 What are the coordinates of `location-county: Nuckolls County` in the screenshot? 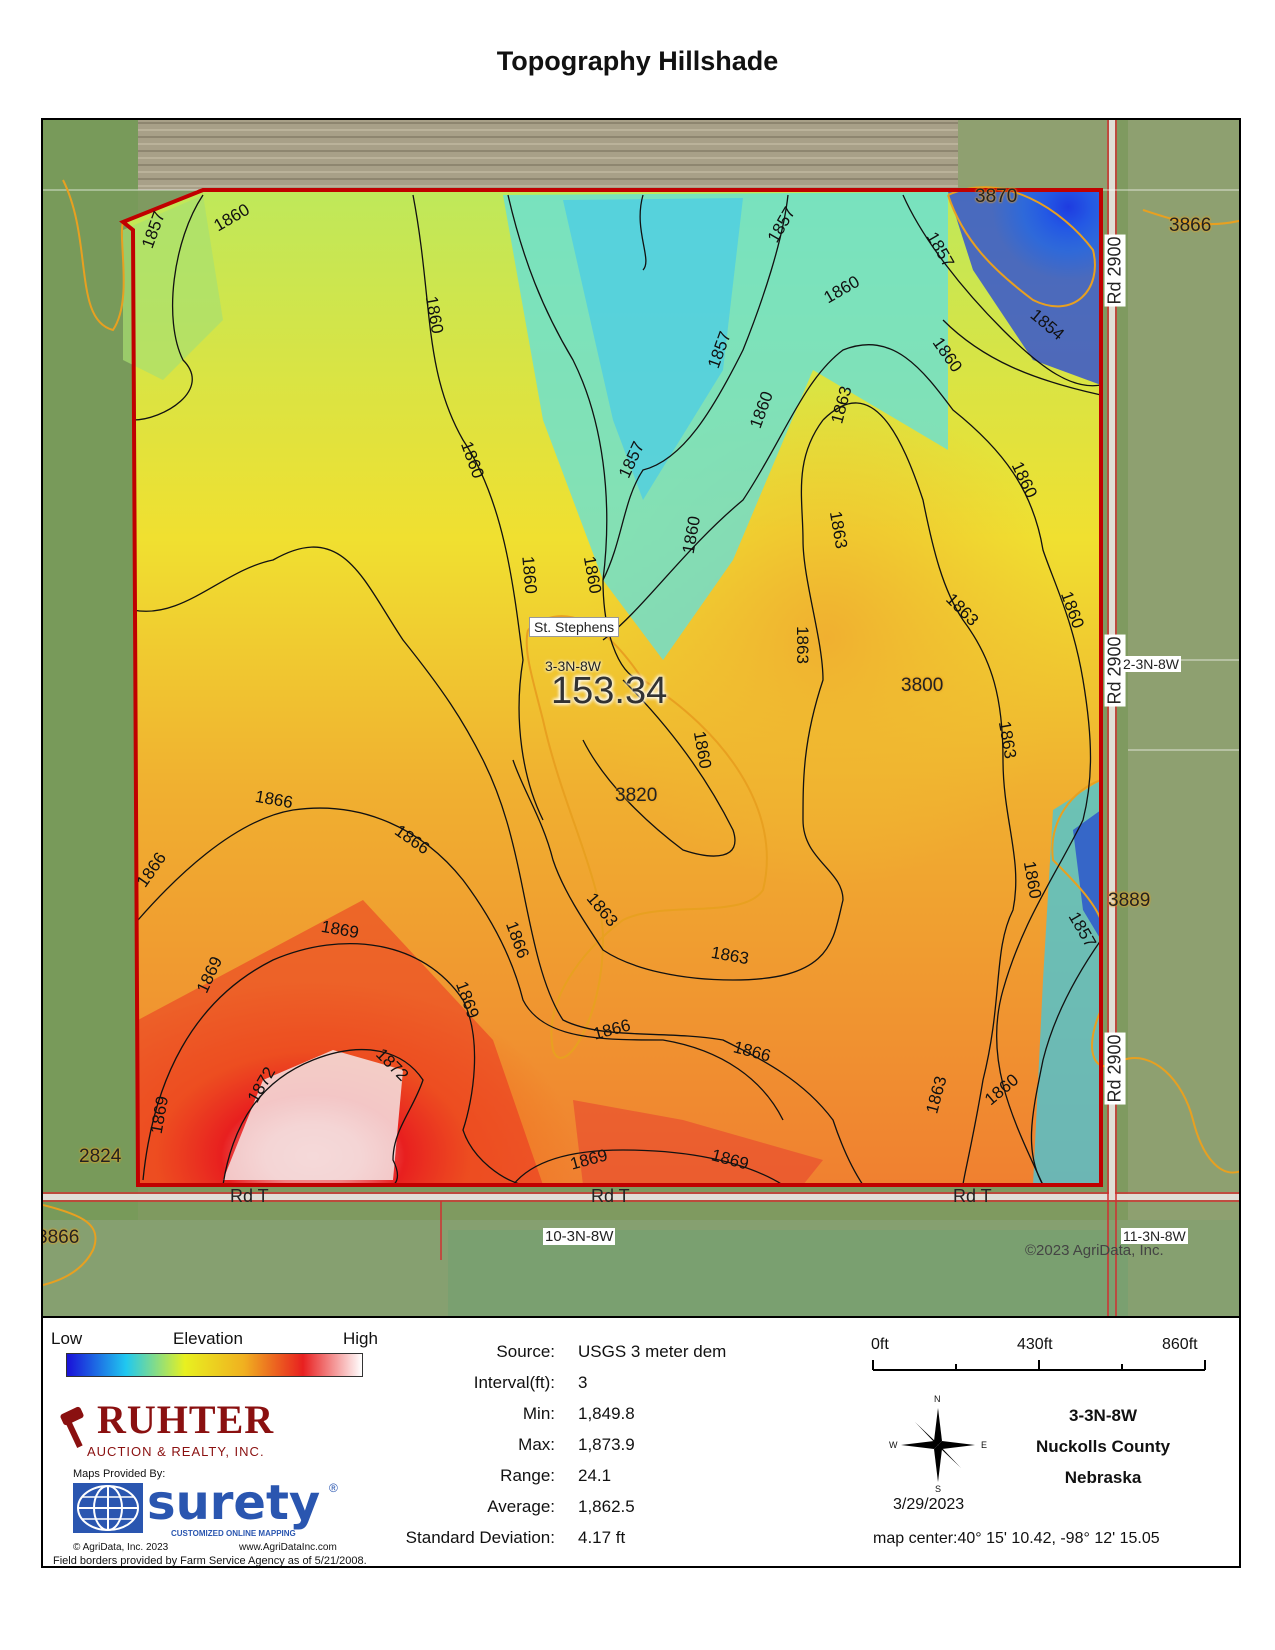 It's located at (1103, 1446).